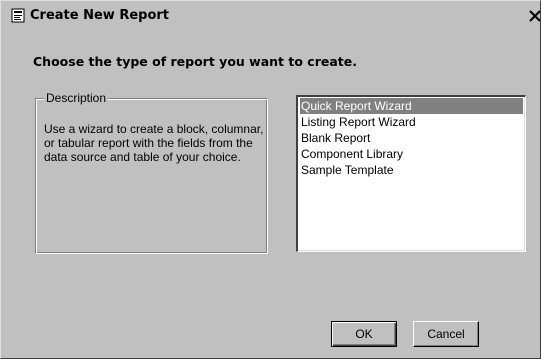 The height and width of the screenshot is (359, 541). What do you see at coordinates (534, 16) in the screenshot?
I see `close-icon` at bounding box center [534, 16].